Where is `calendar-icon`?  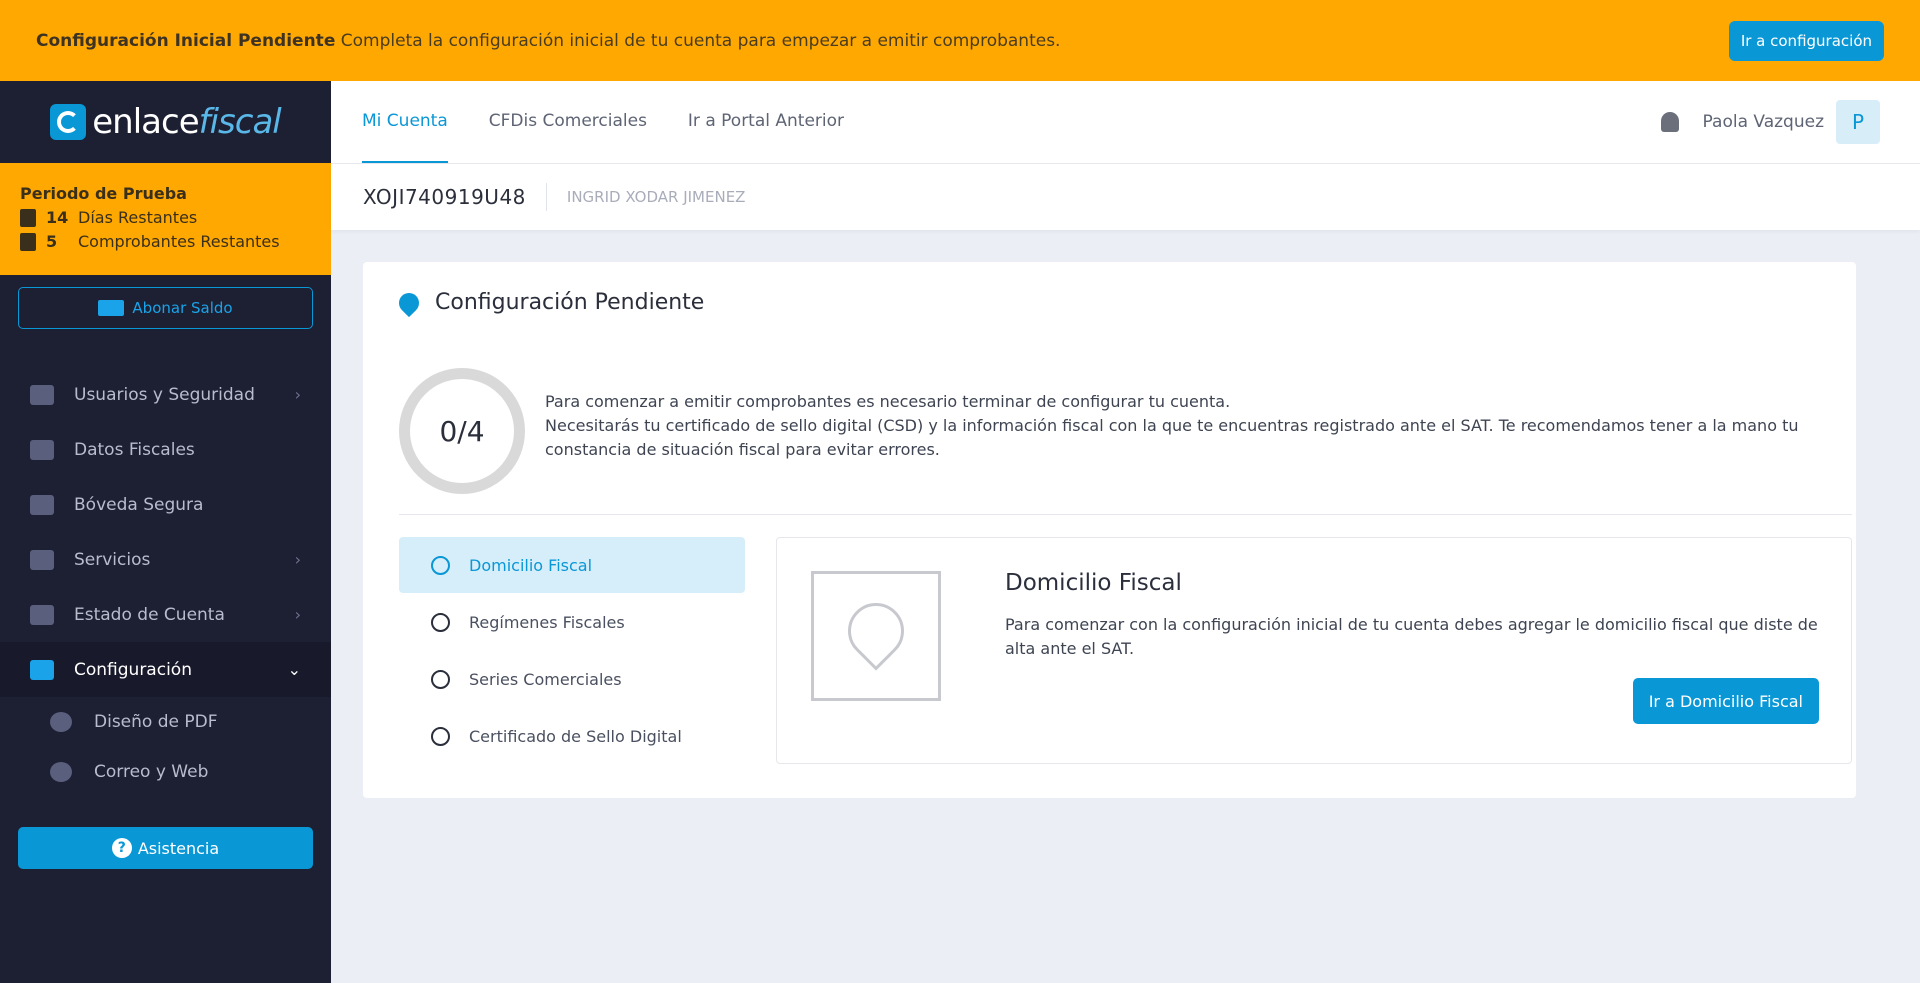
calendar-icon is located at coordinates (28, 218).